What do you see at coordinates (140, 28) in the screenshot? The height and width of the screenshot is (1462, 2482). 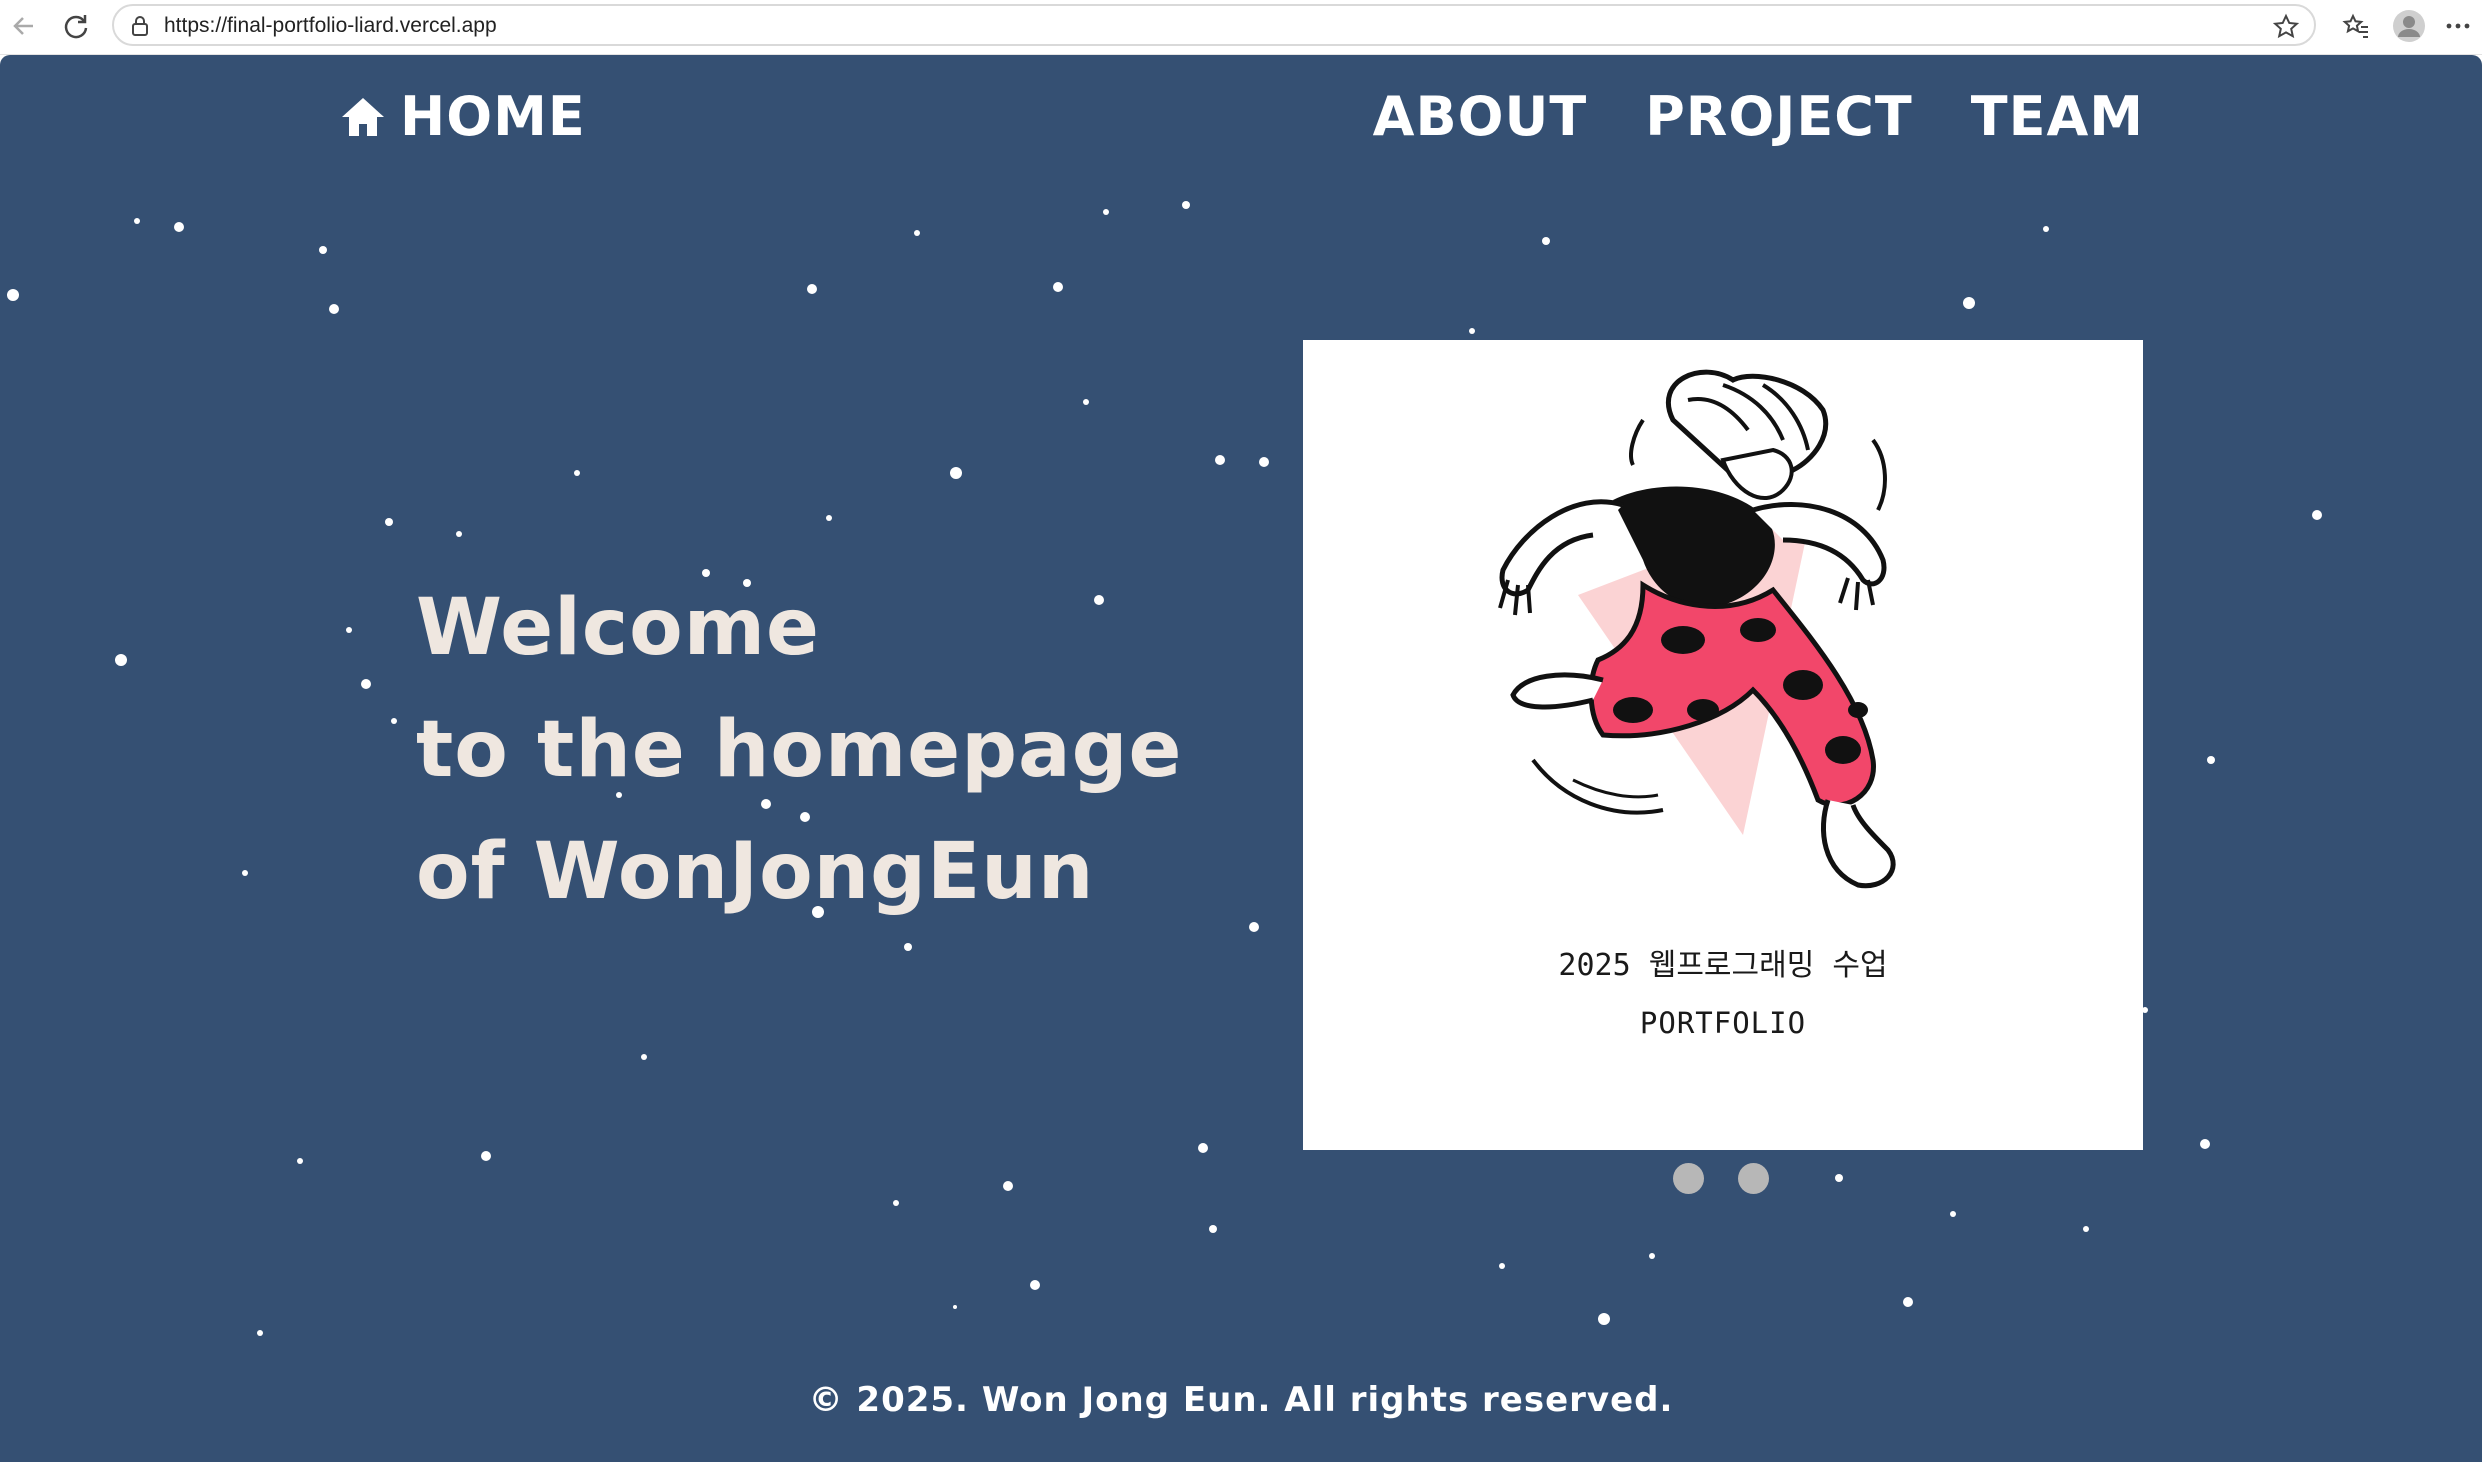 I see `lock-icon` at bounding box center [140, 28].